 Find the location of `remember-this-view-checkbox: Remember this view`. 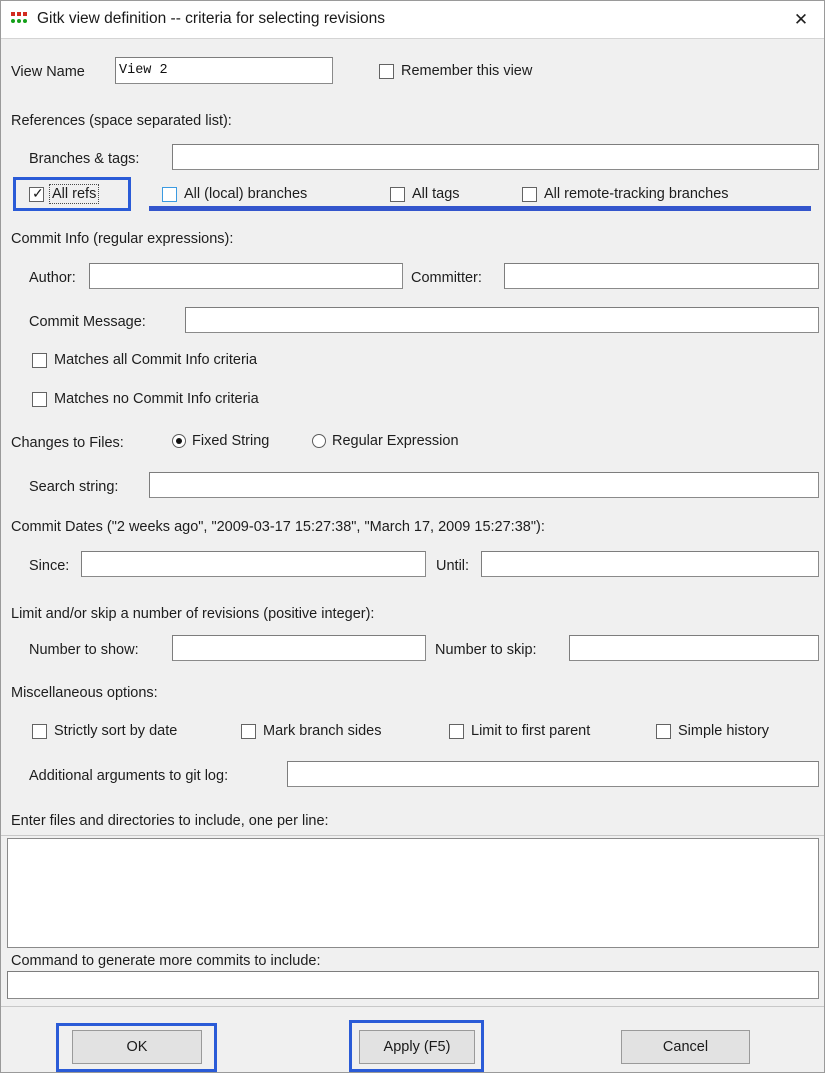

remember-this-view-checkbox: Remember this view is located at coordinates (455, 71).